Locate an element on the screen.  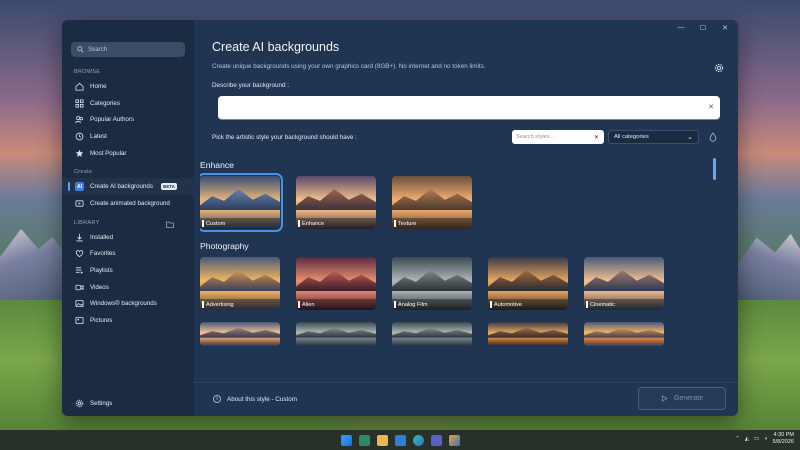
wallpaper-mountain-left is located at coordinates (35, 267).